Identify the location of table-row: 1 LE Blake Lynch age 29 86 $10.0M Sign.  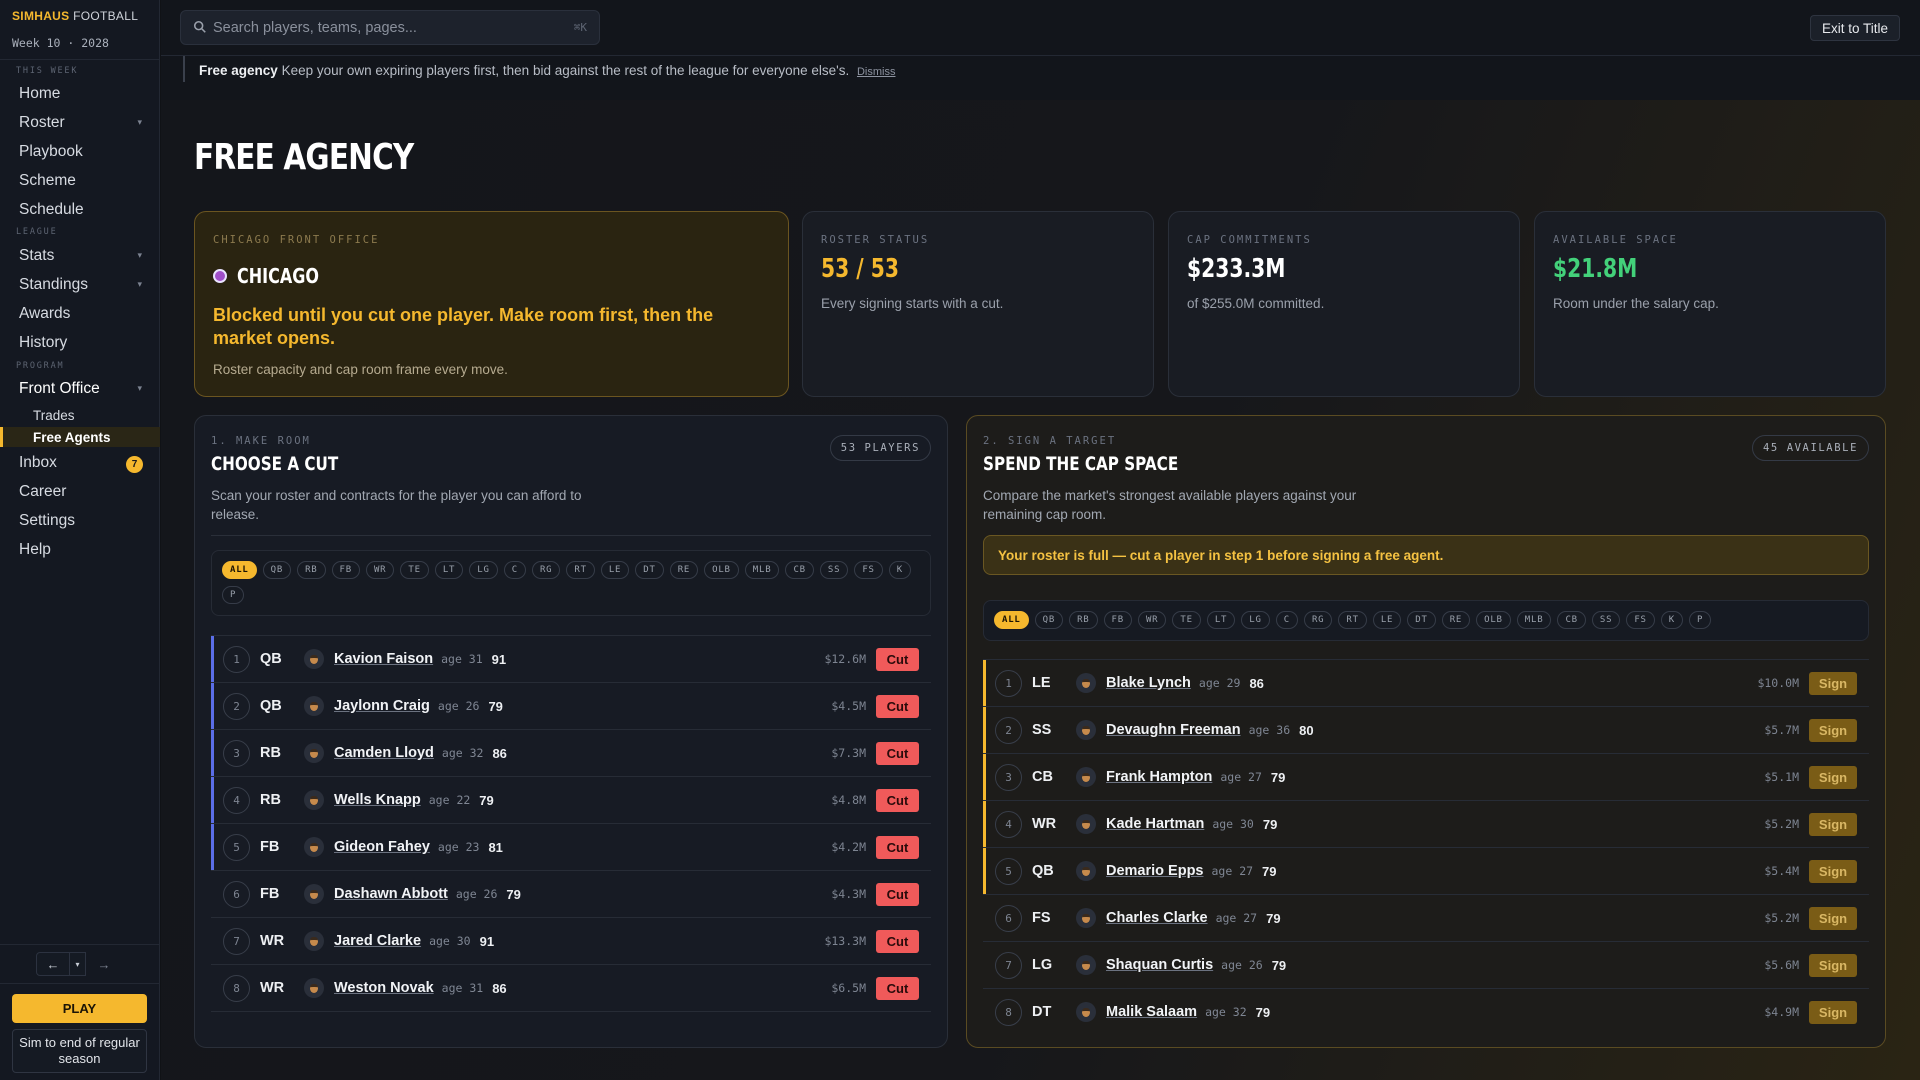
(1426, 683).